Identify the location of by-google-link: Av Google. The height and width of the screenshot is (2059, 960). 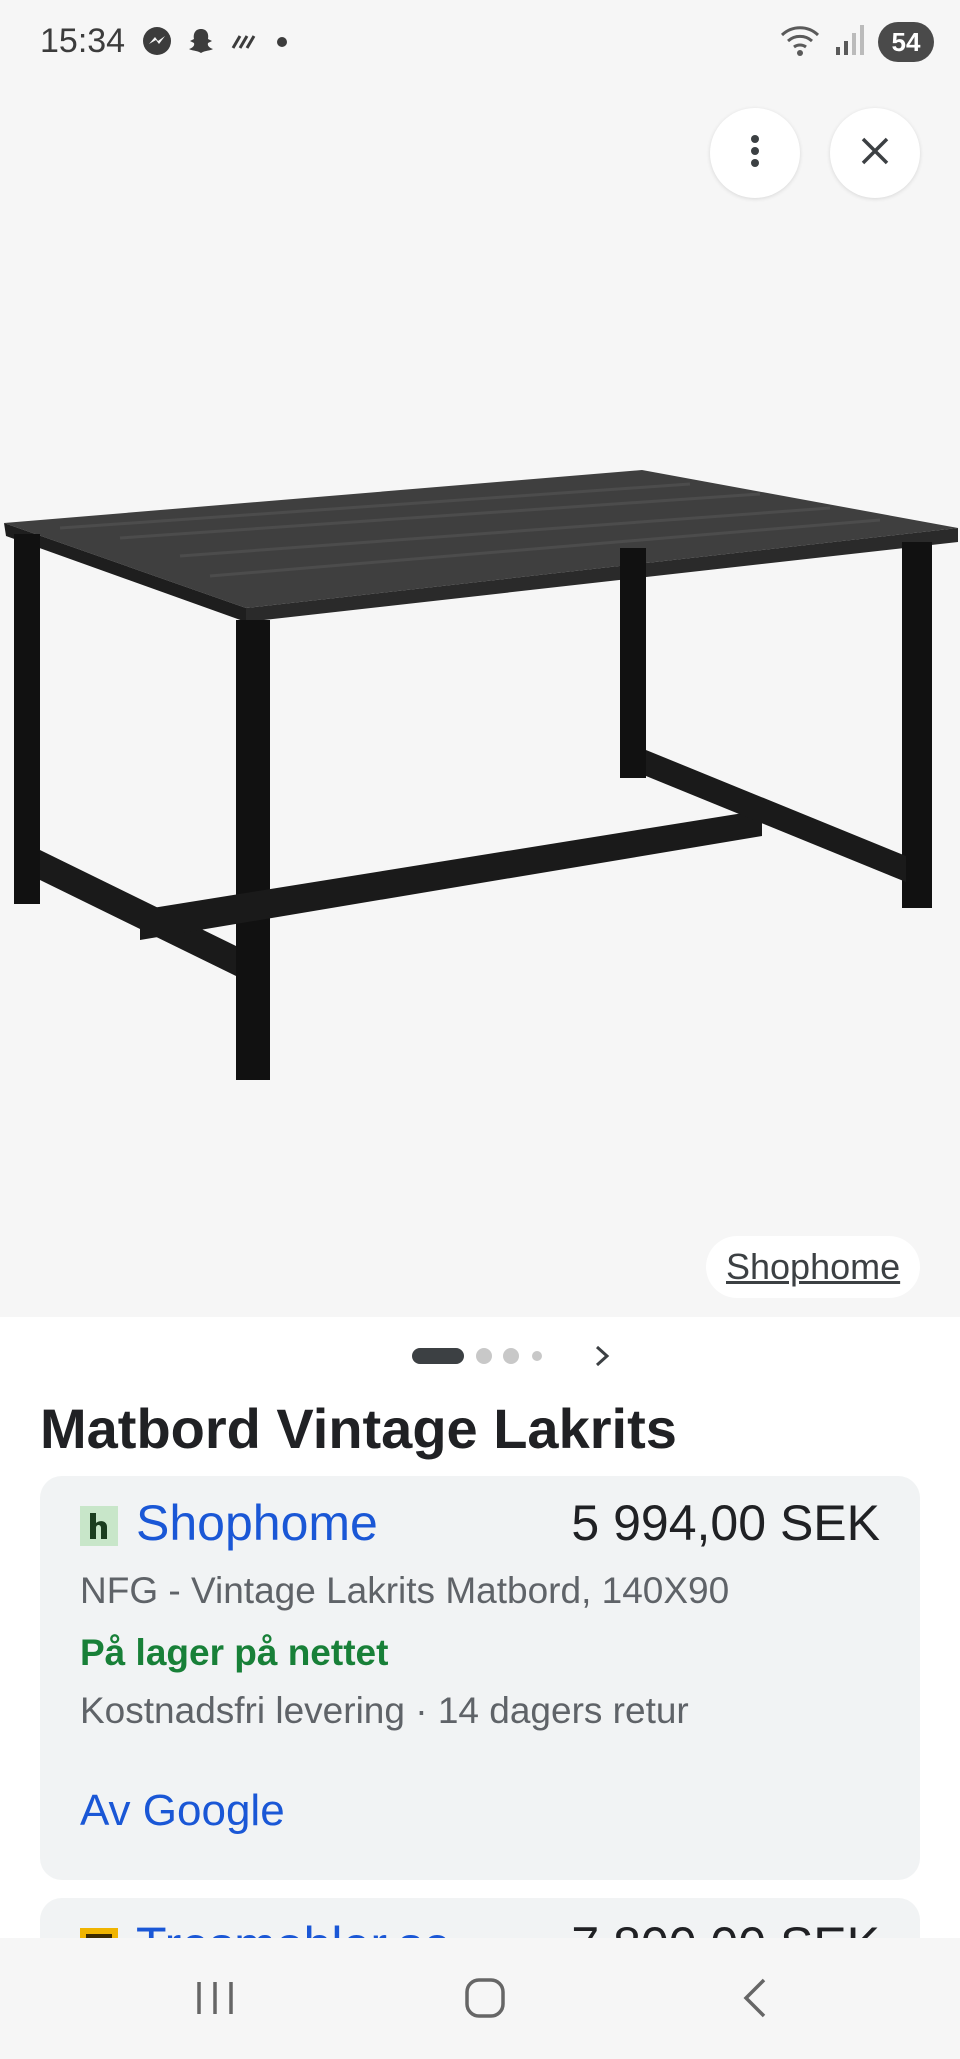
(182, 1811).